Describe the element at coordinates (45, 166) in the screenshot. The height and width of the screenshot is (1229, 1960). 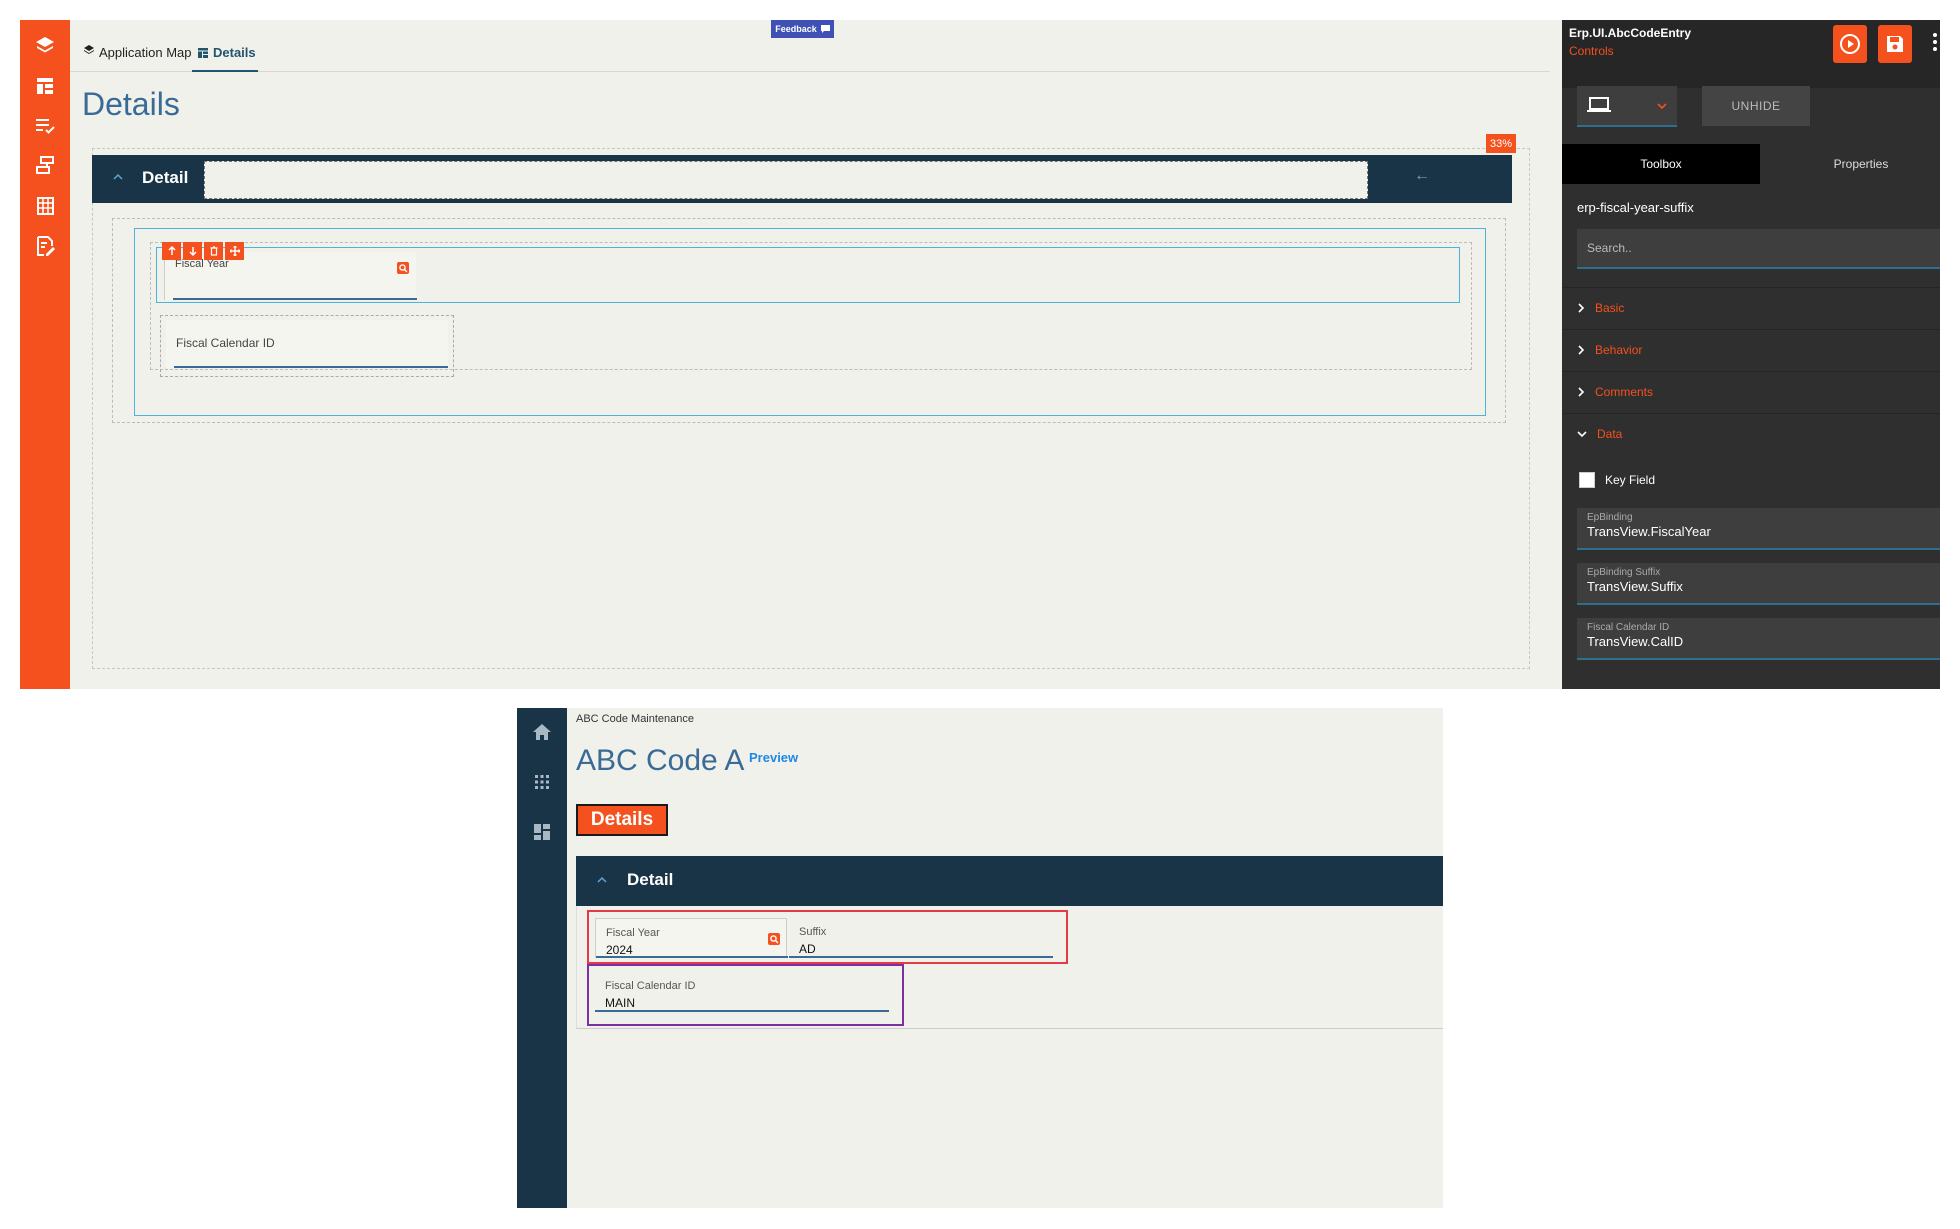
I see `data-flow-icon` at that location.